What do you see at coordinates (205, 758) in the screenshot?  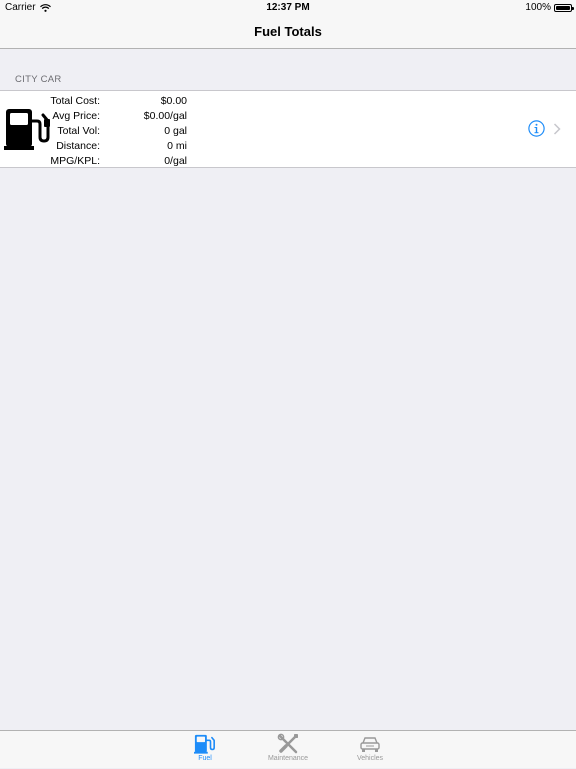 I see `tab-label: Fuel` at bounding box center [205, 758].